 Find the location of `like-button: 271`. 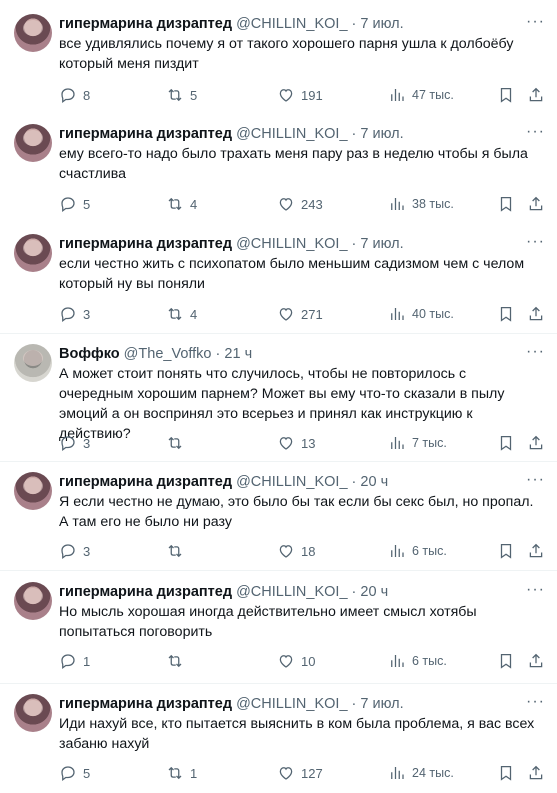

like-button: 271 is located at coordinates (300, 314).